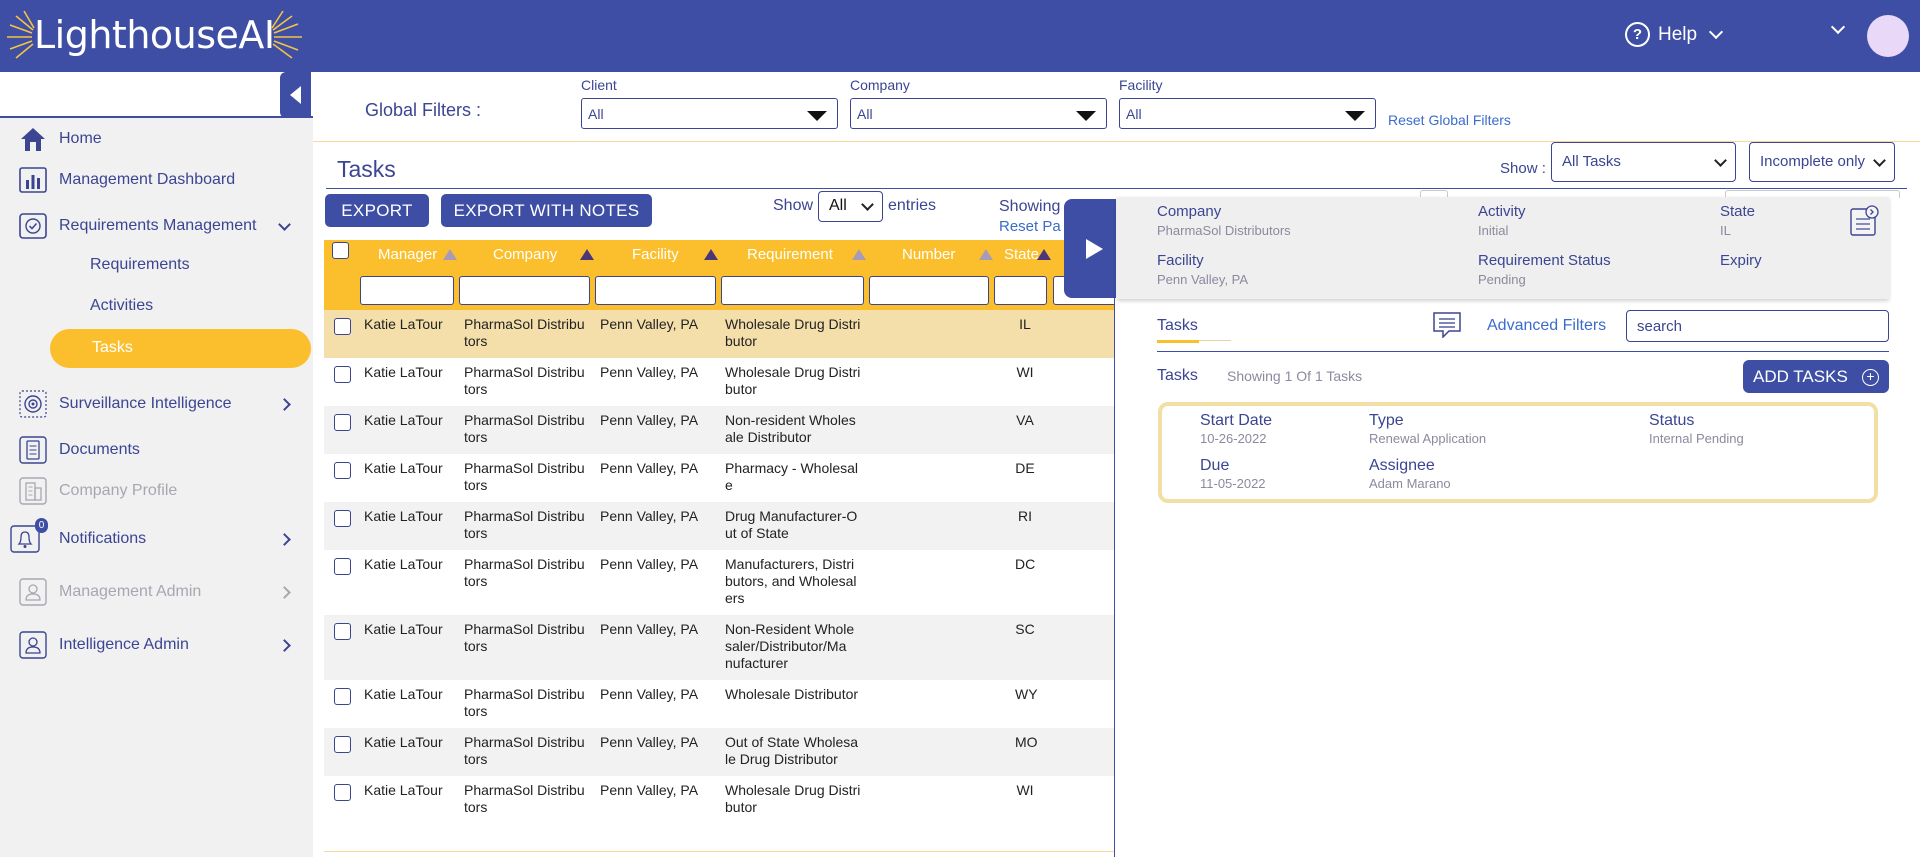  Describe the element at coordinates (1822, 162) in the screenshot. I see `task-status-select: Incomplete only` at that location.